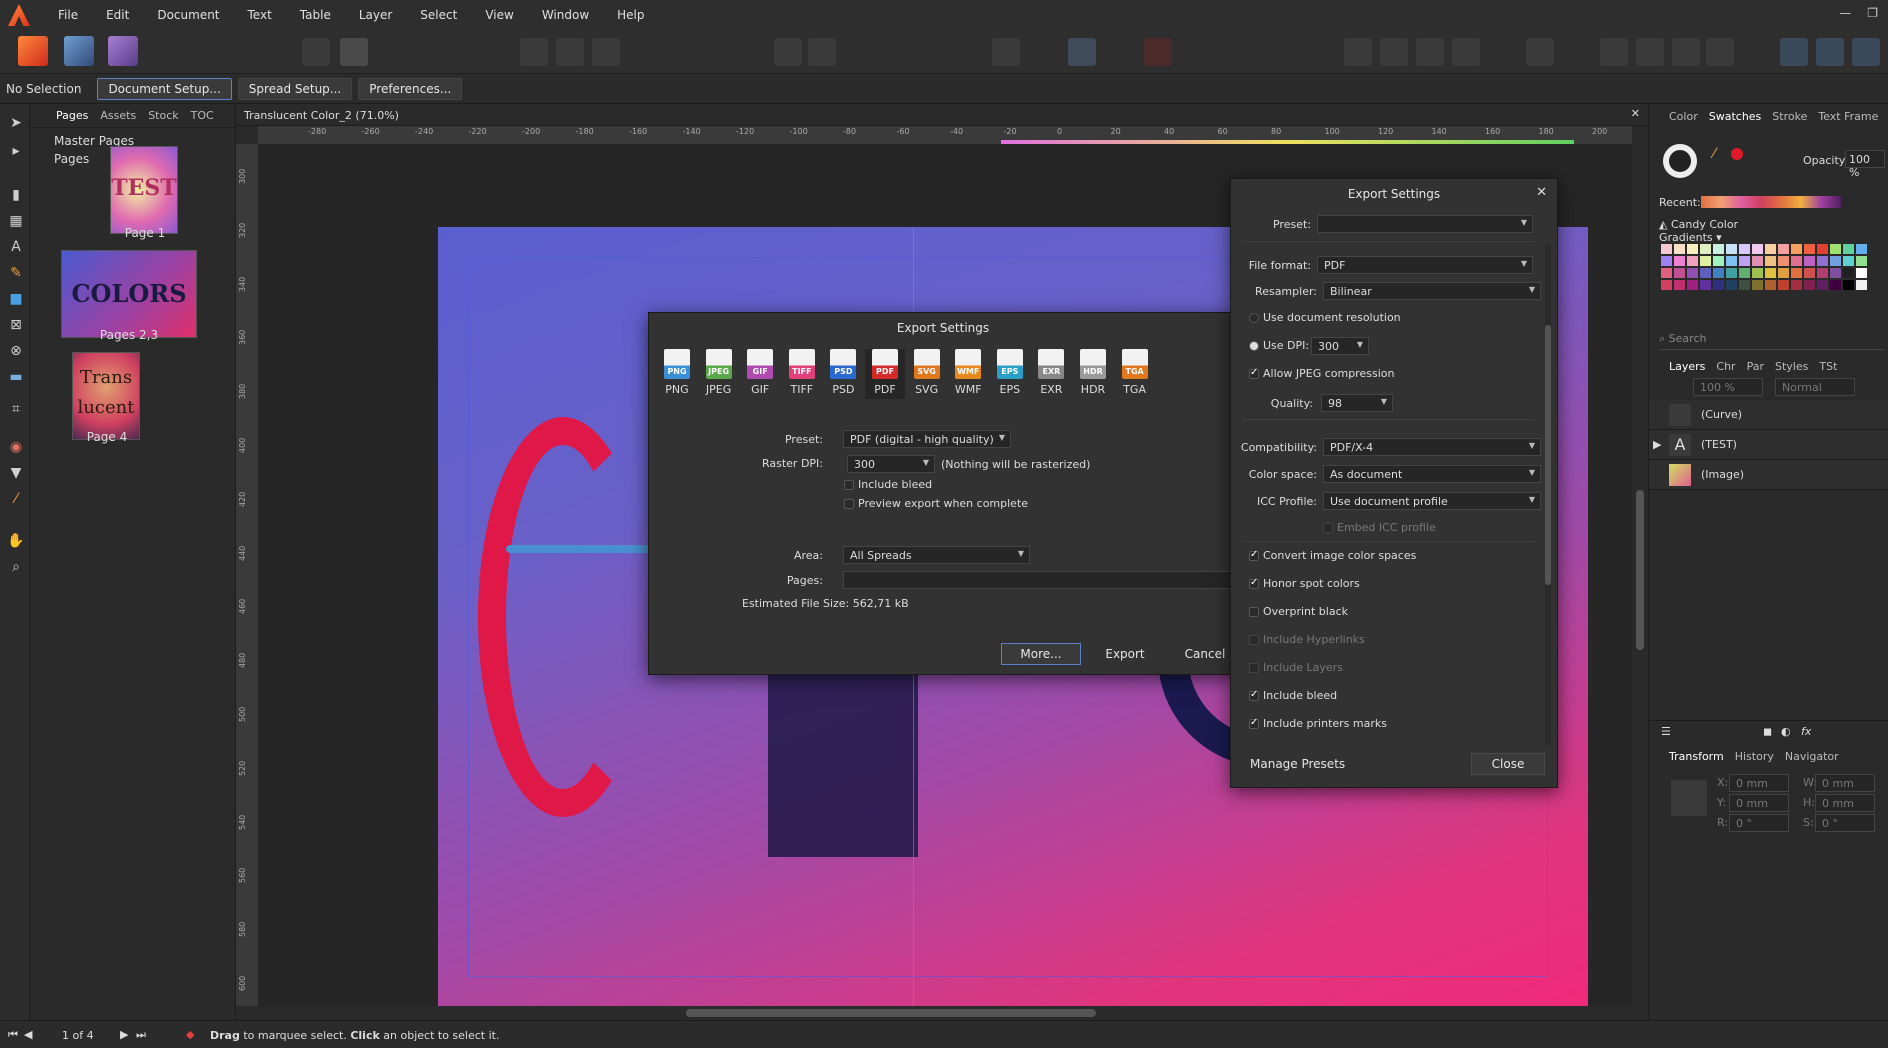 The image size is (1888, 1048). Describe the element at coordinates (13, 1035) in the screenshot. I see `first-page-icon: ⏮` at that location.